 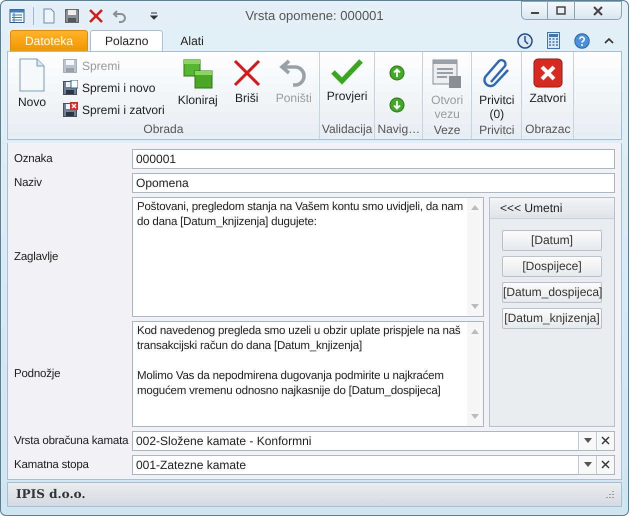 What do you see at coordinates (373, 182) in the screenshot?
I see `input-field: Opomena` at bounding box center [373, 182].